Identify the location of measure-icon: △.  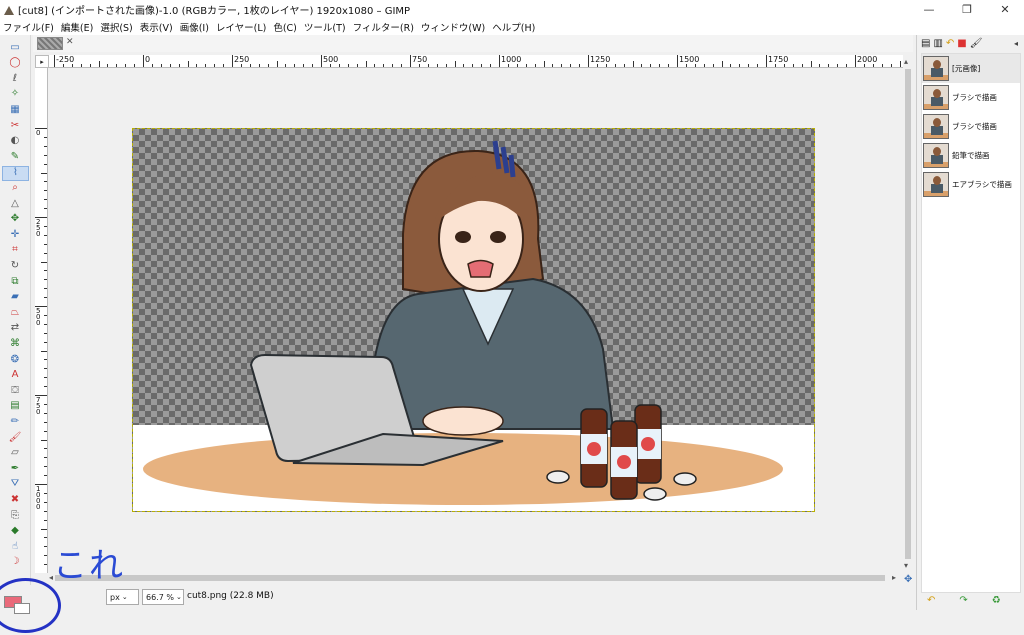
(15, 203).